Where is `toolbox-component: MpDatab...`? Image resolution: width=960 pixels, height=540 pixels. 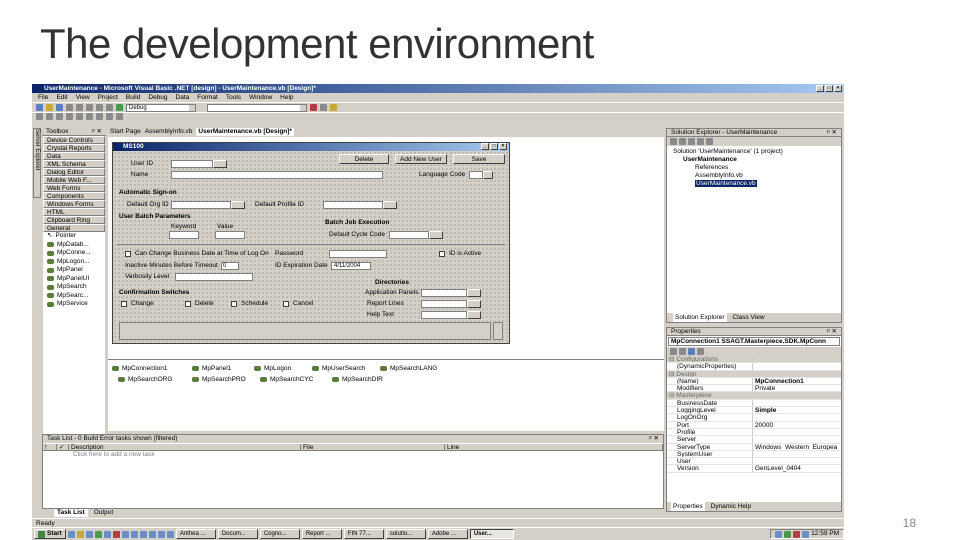
toolbox-component: MpDatab... is located at coordinates (74, 245).